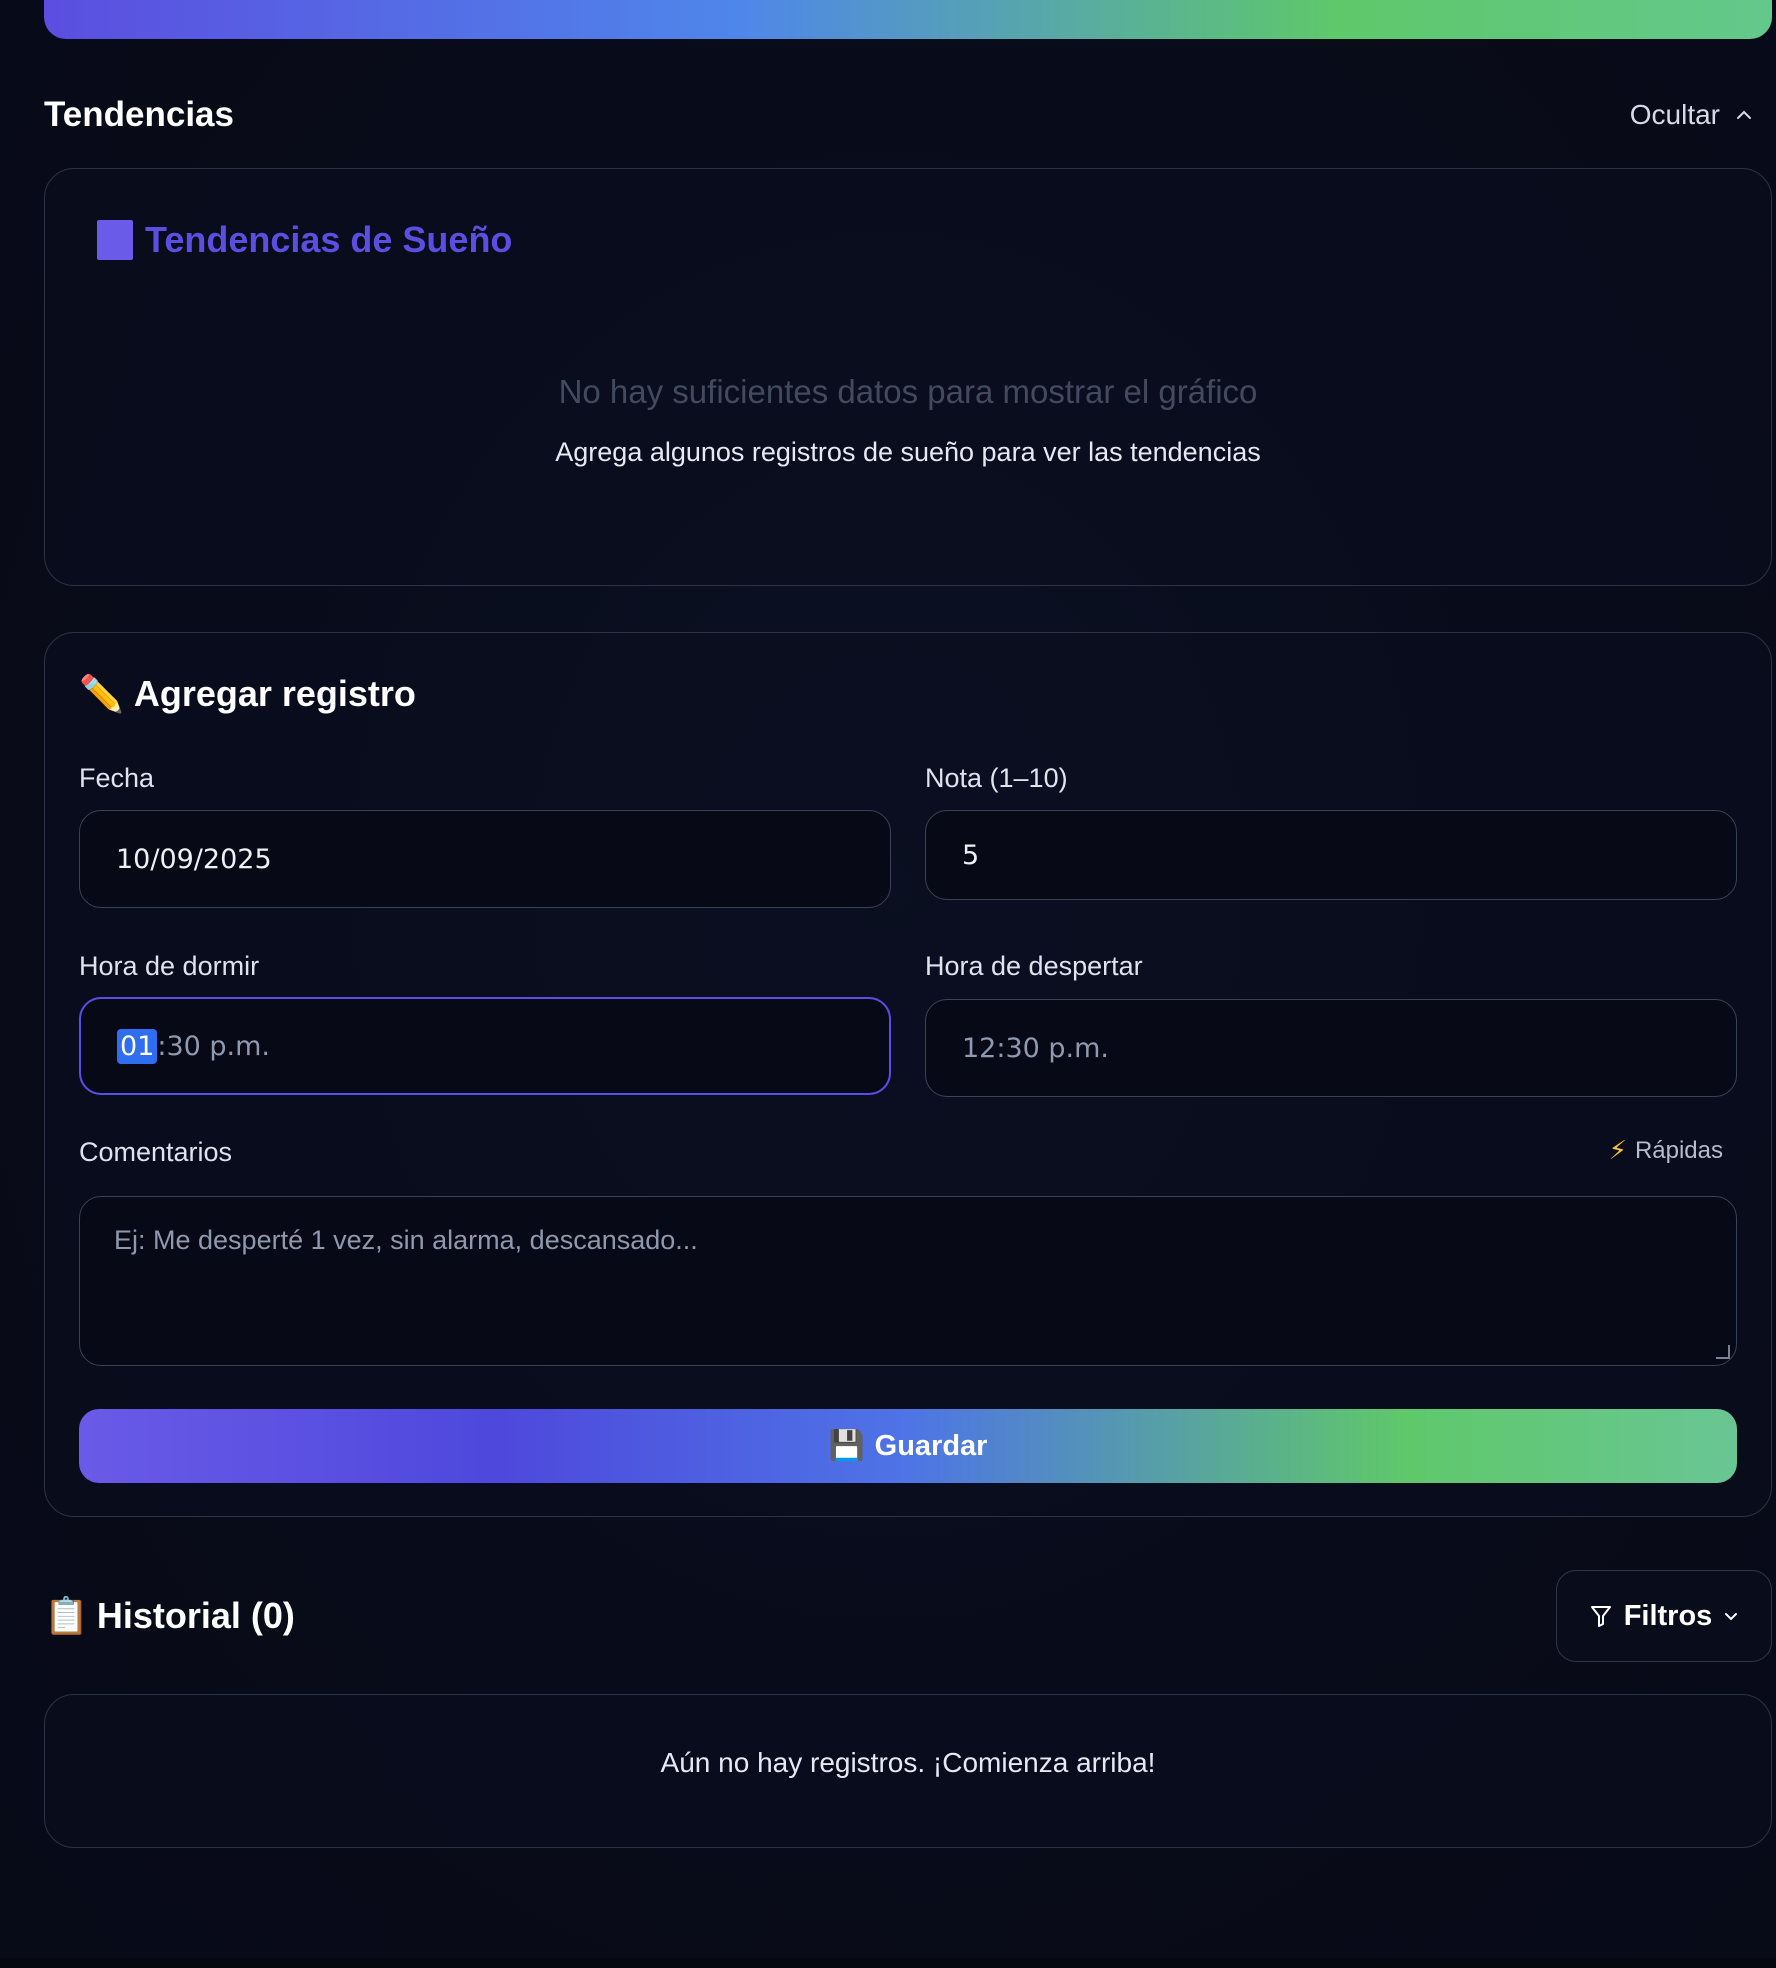 Image resolution: width=1776 pixels, height=1968 pixels. What do you see at coordinates (101, 693) in the screenshot?
I see `pencil-icon: ✏️` at bounding box center [101, 693].